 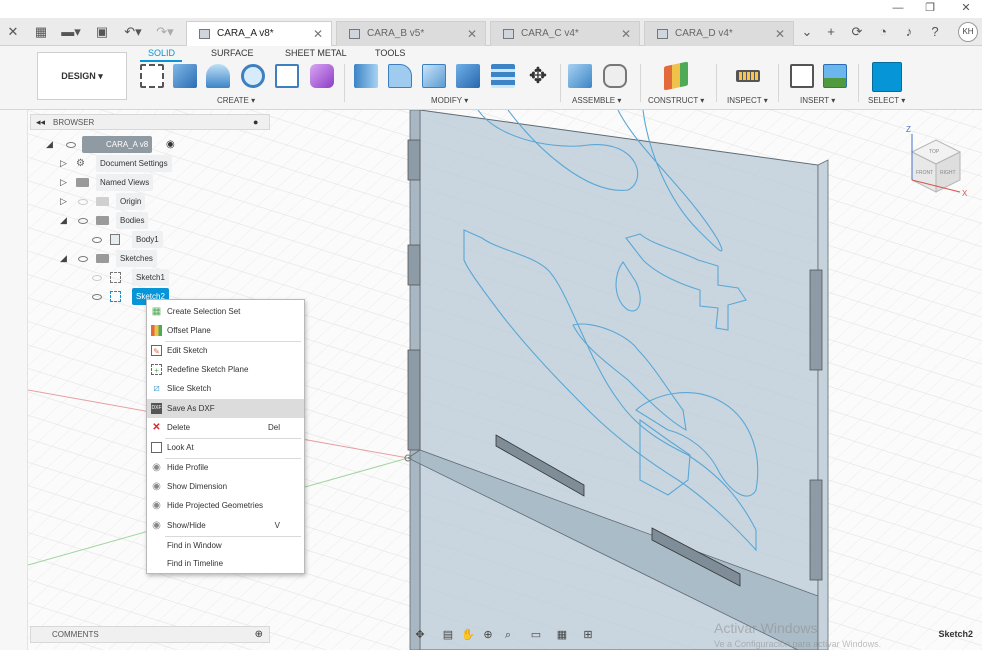 I want to click on insert-image-icon, so click(x=835, y=76).